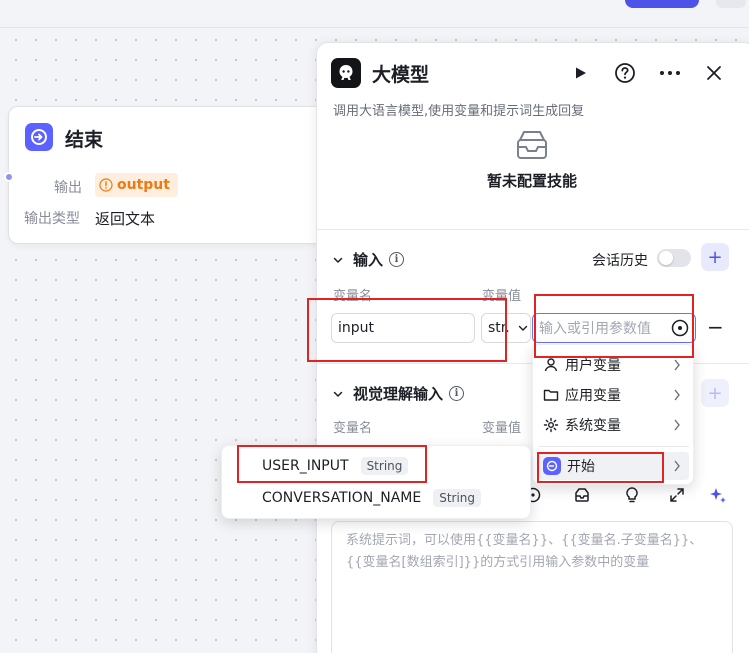 The width and height of the screenshot is (749, 653). What do you see at coordinates (106, 185) in the screenshot?
I see `warning-icon` at bounding box center [106, 185].